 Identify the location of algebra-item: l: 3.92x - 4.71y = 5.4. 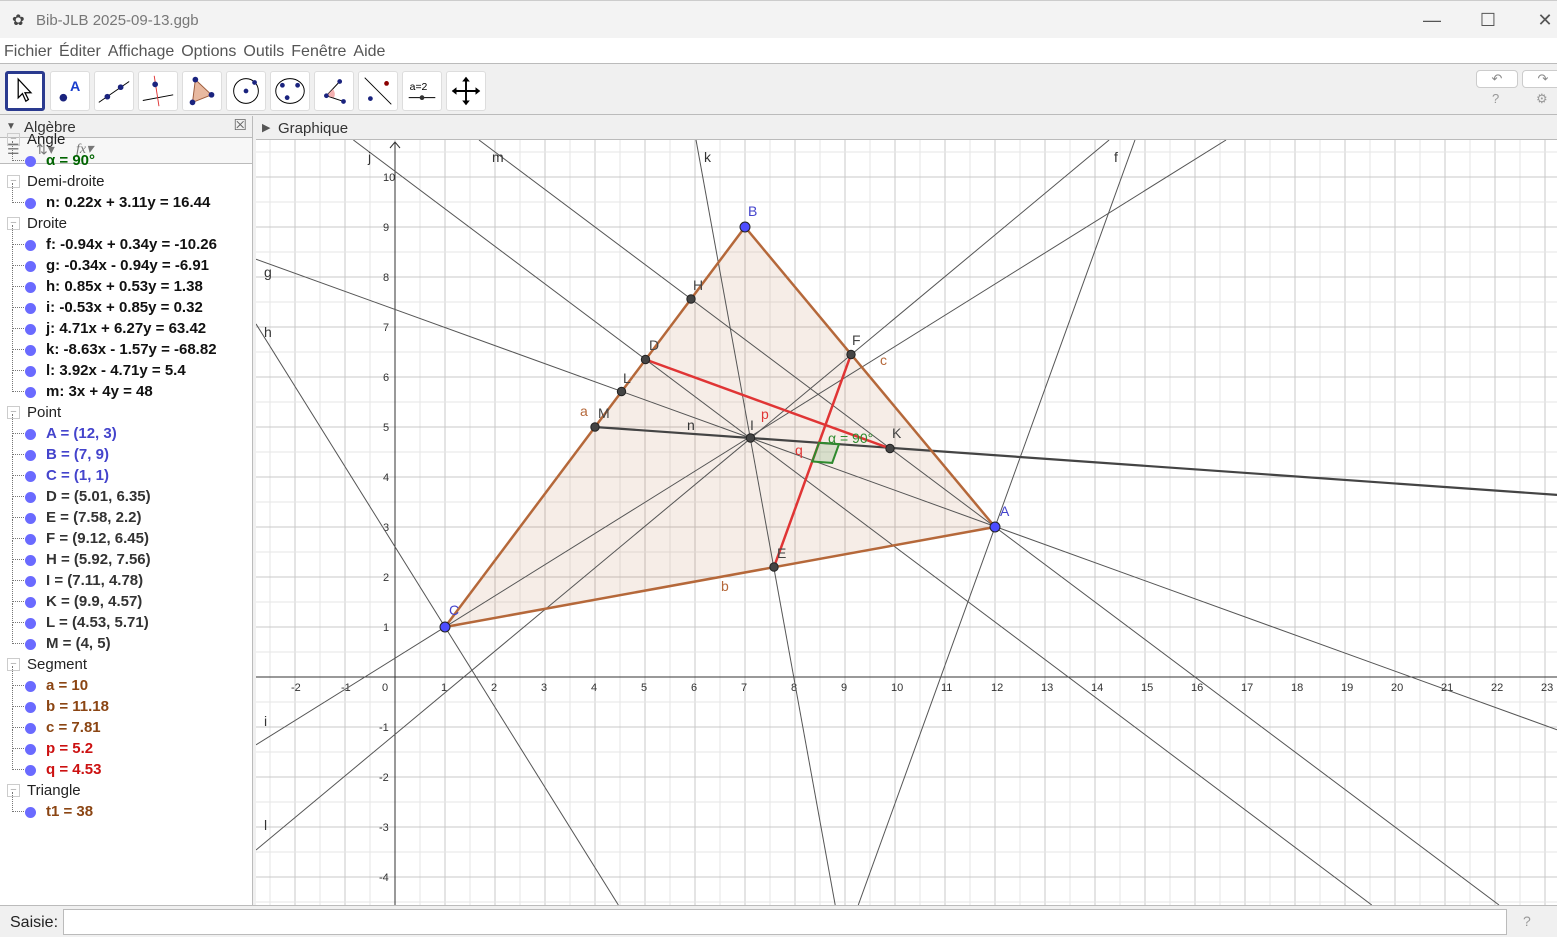
(125, 366).